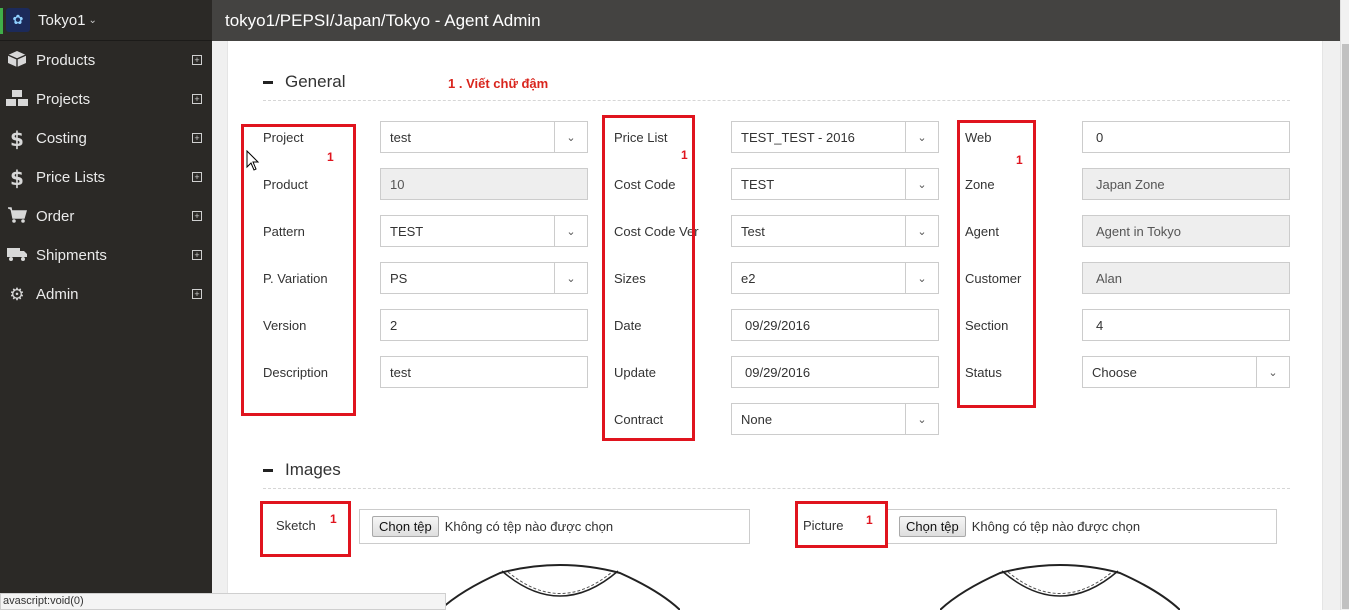 This screenshot has width=1349, height=610. What do you see at coordinates (17, 256) in the screenshot?
I see `truck-icon` at bounding box center [17, 256].